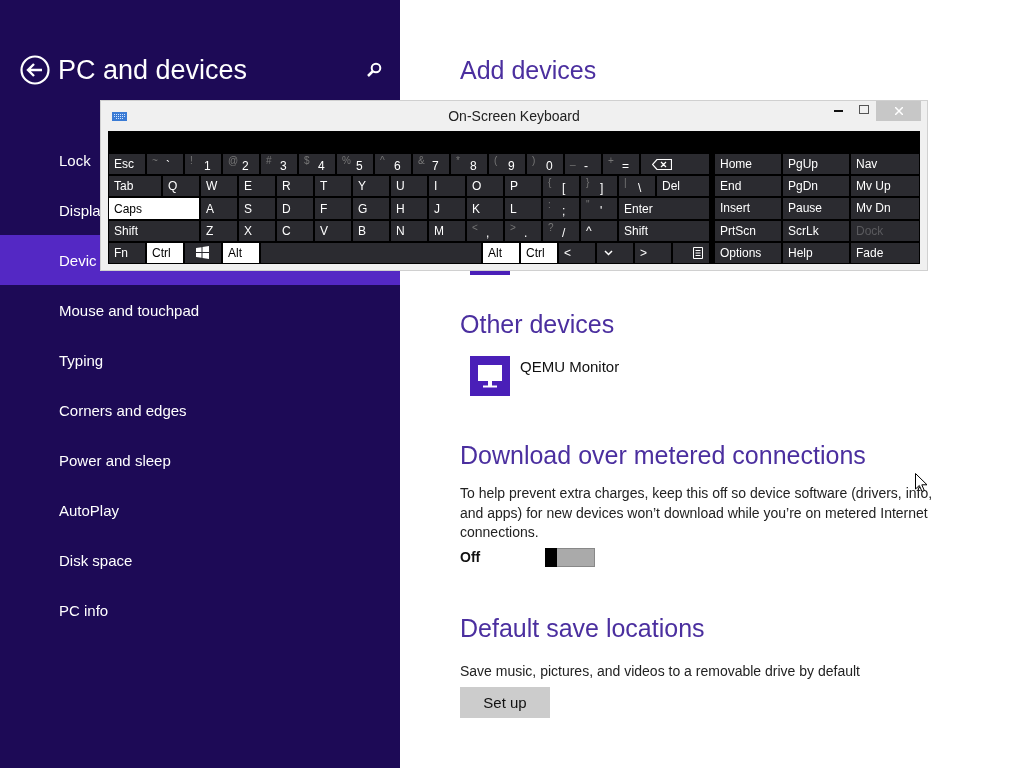 This screenshot has width=1024, height=768. What do you see at coordinates (447, 230) in the screenshot?
I see `keyboard-key: M` at bounding box center [447, 230].